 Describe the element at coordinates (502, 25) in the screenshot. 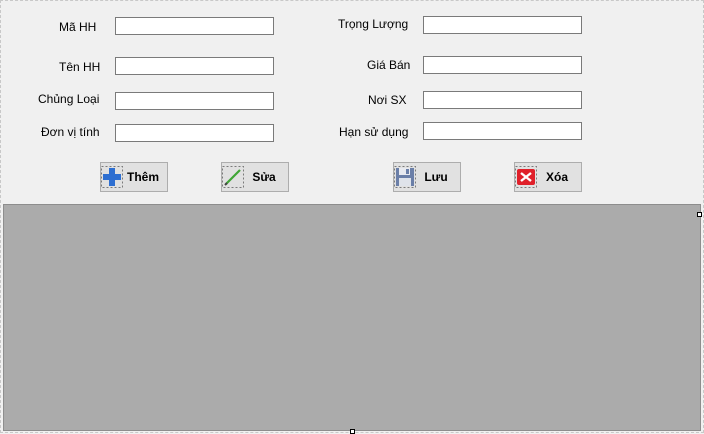

I see `trong-luong-input` at that location.